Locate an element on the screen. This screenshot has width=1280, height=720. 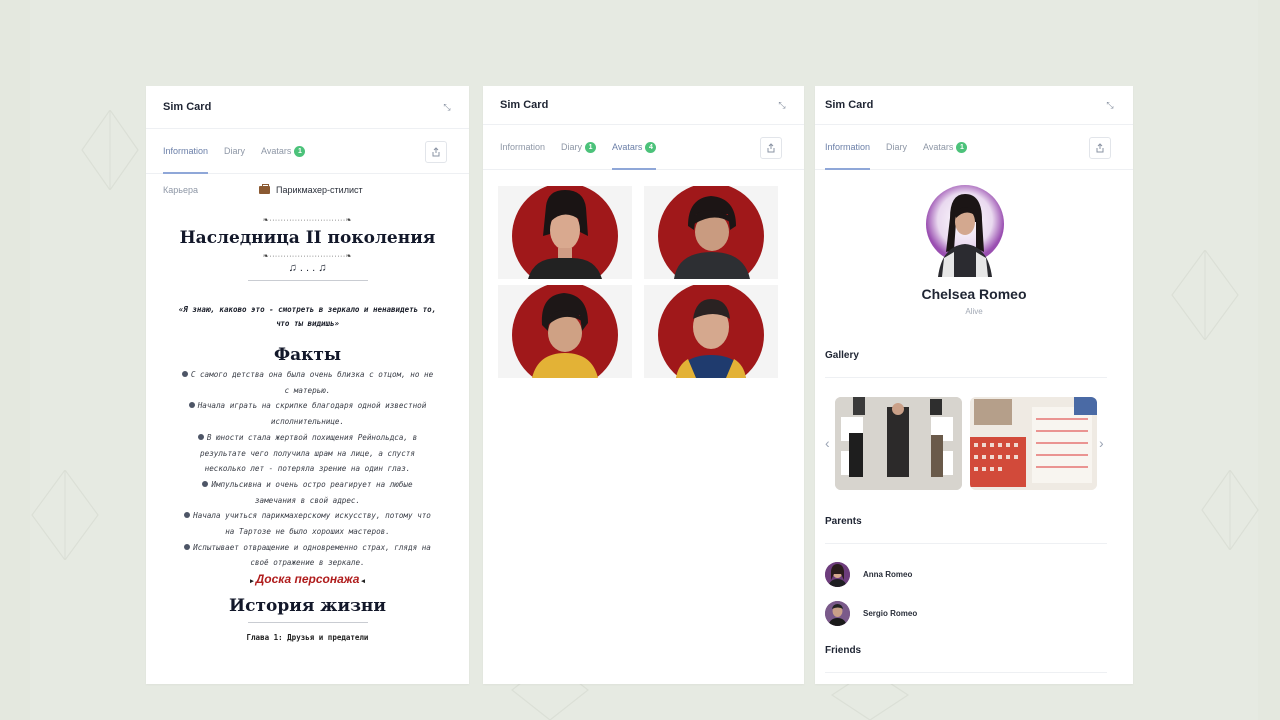
parent-name: Anna Romeo is located at coordinates (888, 574).